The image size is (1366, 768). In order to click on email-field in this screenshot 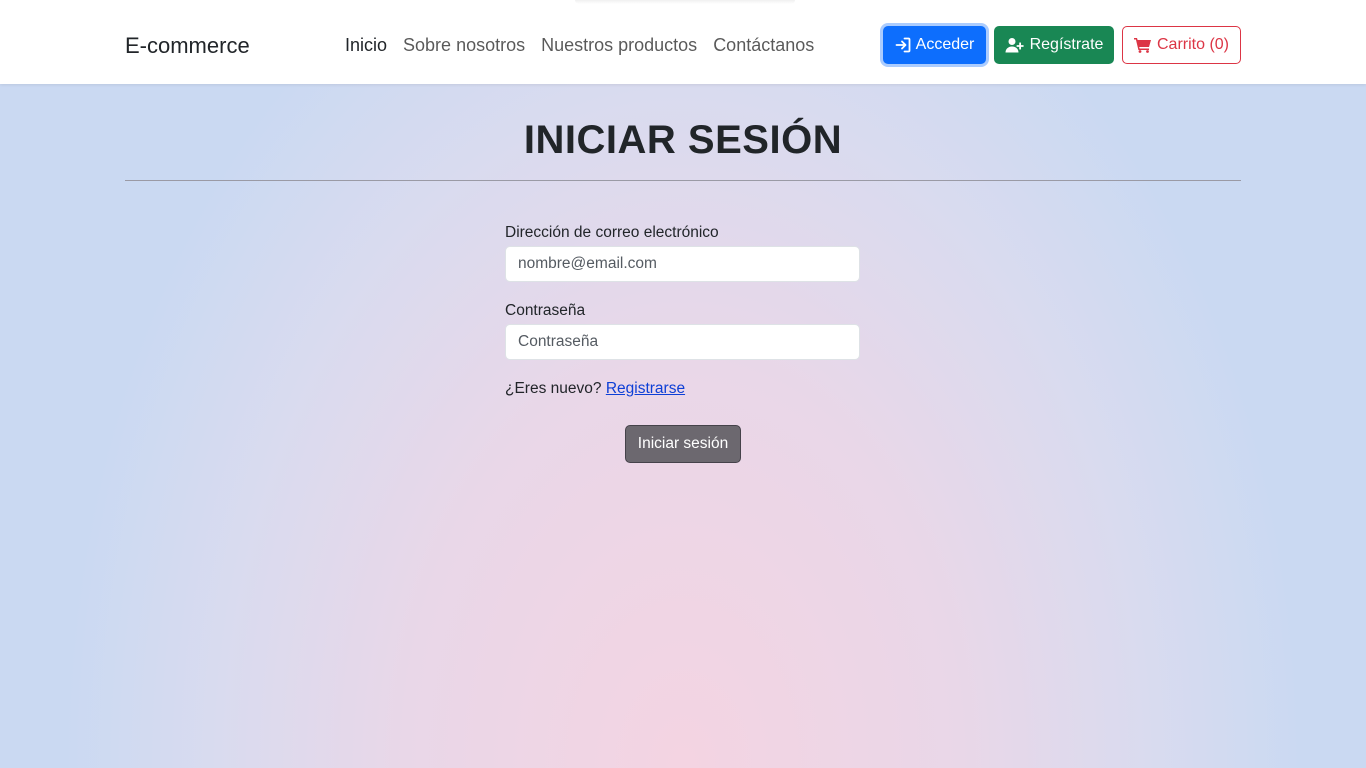, I will do `click(682, 264)`.